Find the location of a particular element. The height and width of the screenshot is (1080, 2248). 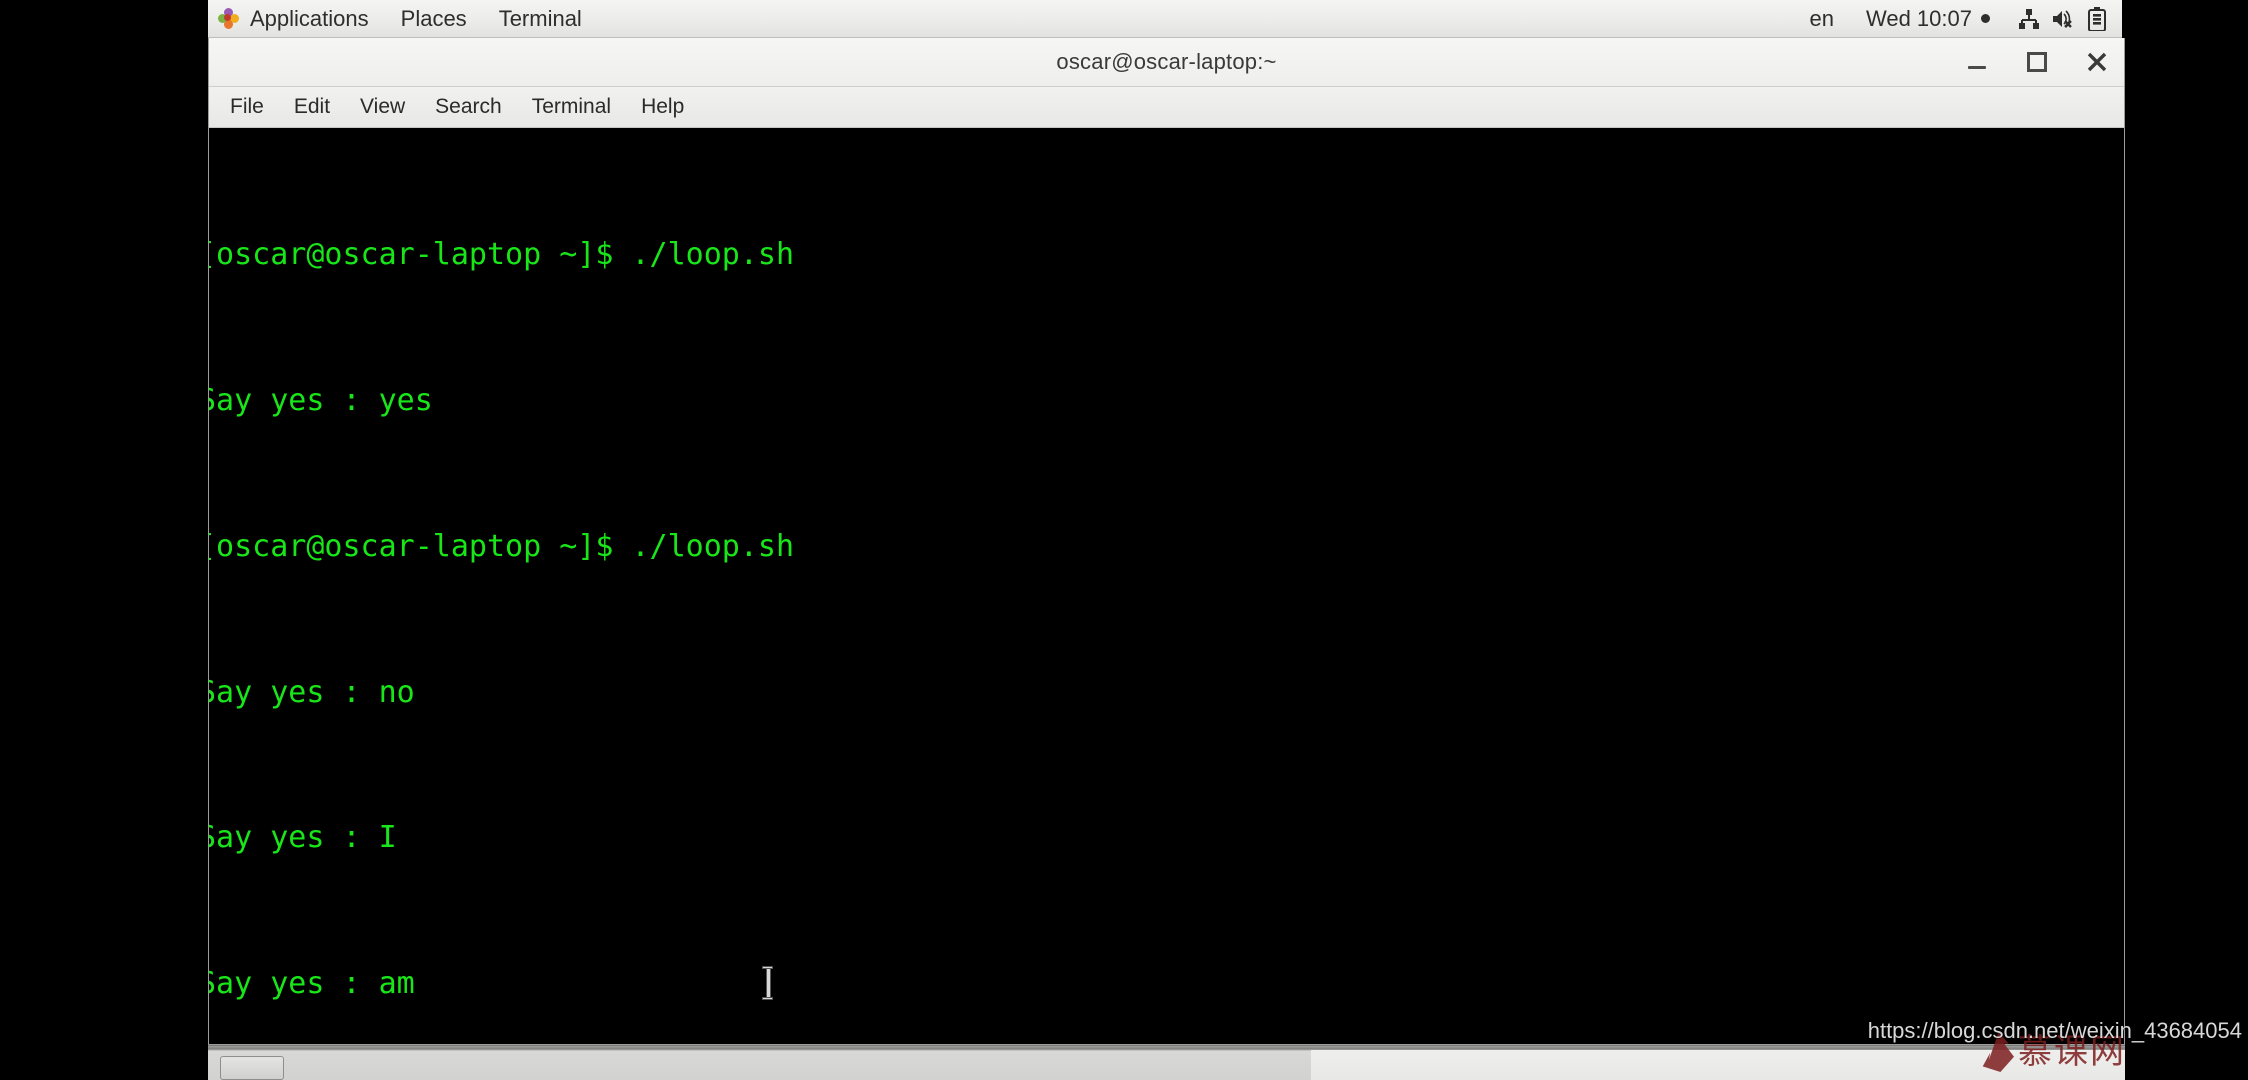

menu-help: Help is located at coordinates (662, 107).